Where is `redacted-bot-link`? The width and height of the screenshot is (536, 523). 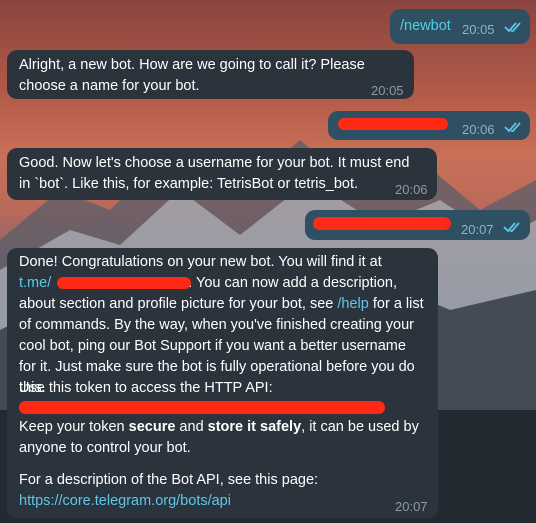 redacted-bot-link is located at coordinates (124, 283).